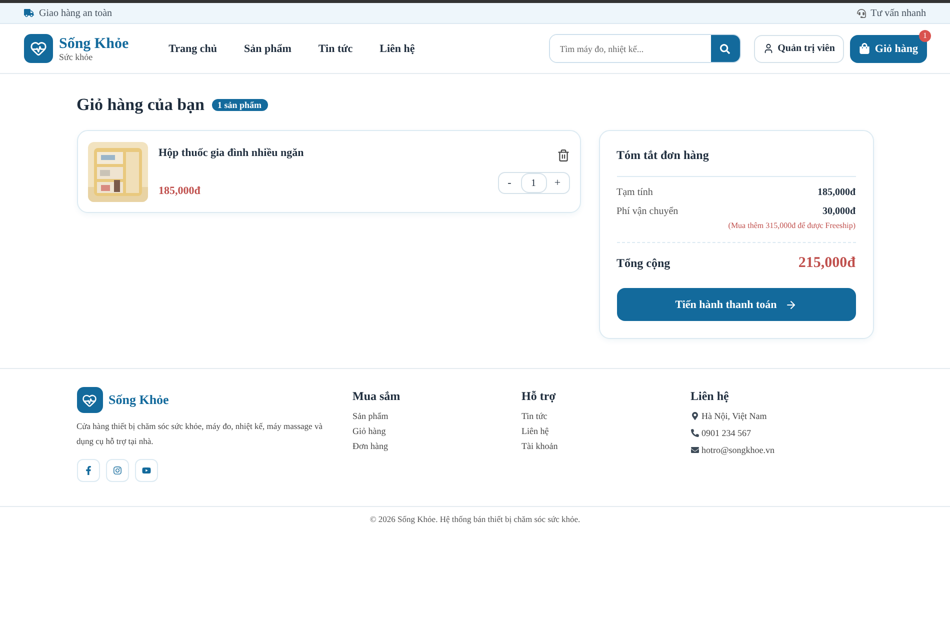 This screenshot has width=950, height=625. What do you see at coordinates (180, 190) in the screenshot?
I see `product-price: 185,000đ` at bounding box center [180, 190].